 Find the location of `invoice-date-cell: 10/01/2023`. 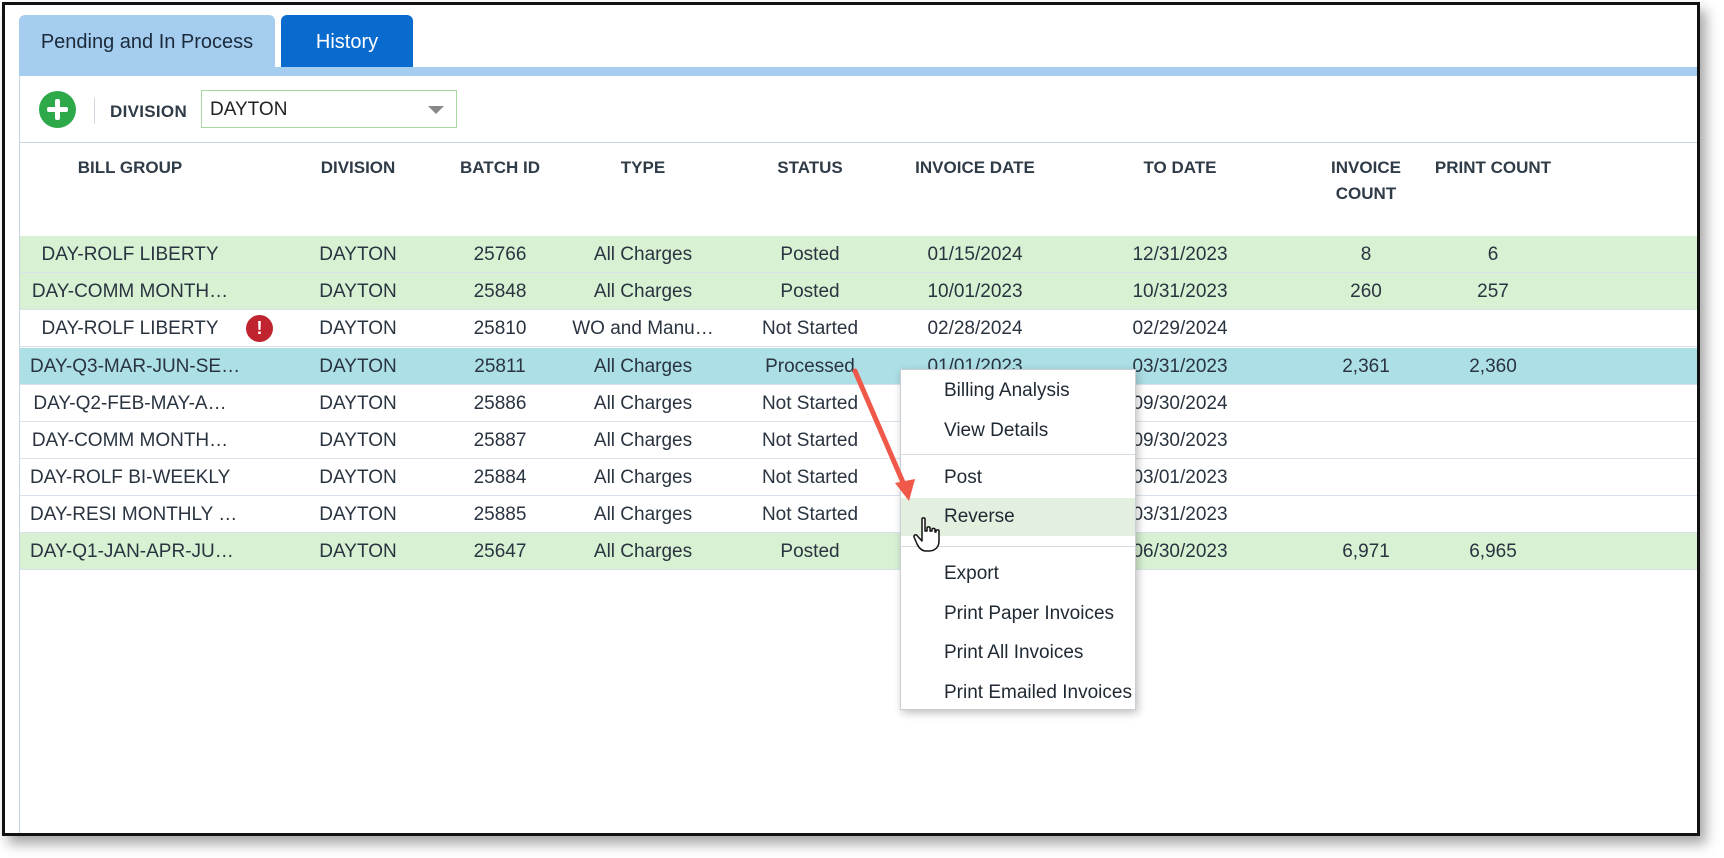

invoice-date-cell: 10/01/2023 is located at coordinates (975, 291).